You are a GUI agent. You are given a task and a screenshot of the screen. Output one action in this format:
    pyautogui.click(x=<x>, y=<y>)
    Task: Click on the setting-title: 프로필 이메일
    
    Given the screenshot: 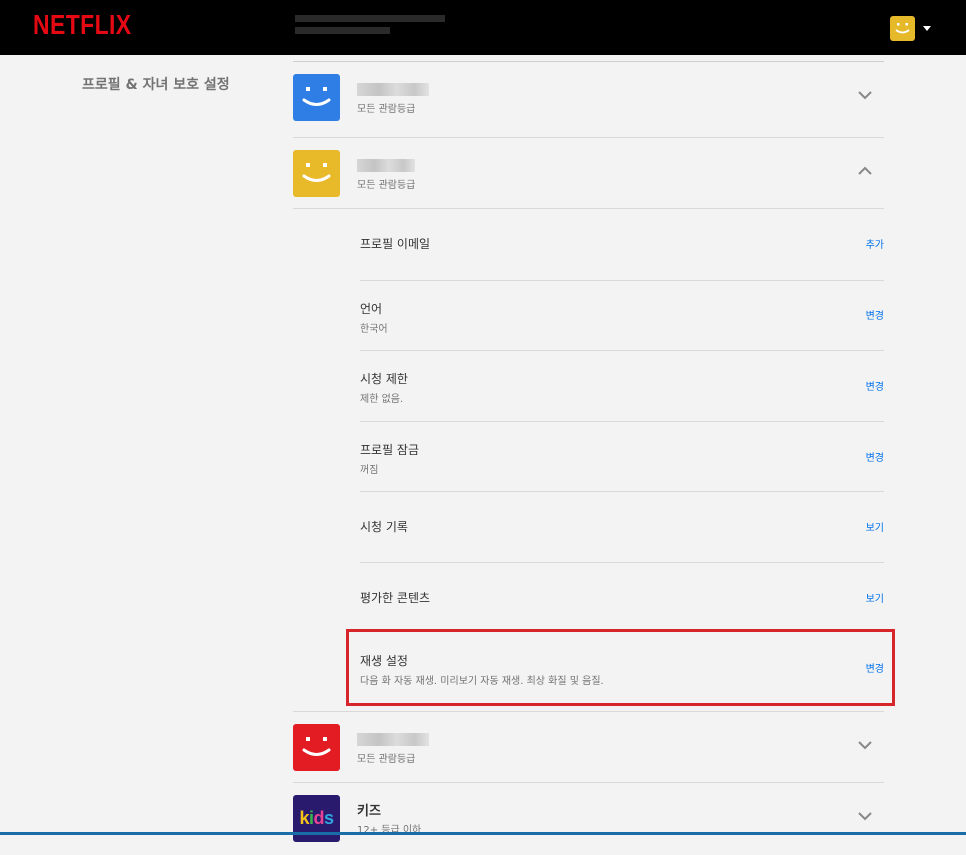 What is the action you would take?
    pyautogui.click(x=395, y=244)
    